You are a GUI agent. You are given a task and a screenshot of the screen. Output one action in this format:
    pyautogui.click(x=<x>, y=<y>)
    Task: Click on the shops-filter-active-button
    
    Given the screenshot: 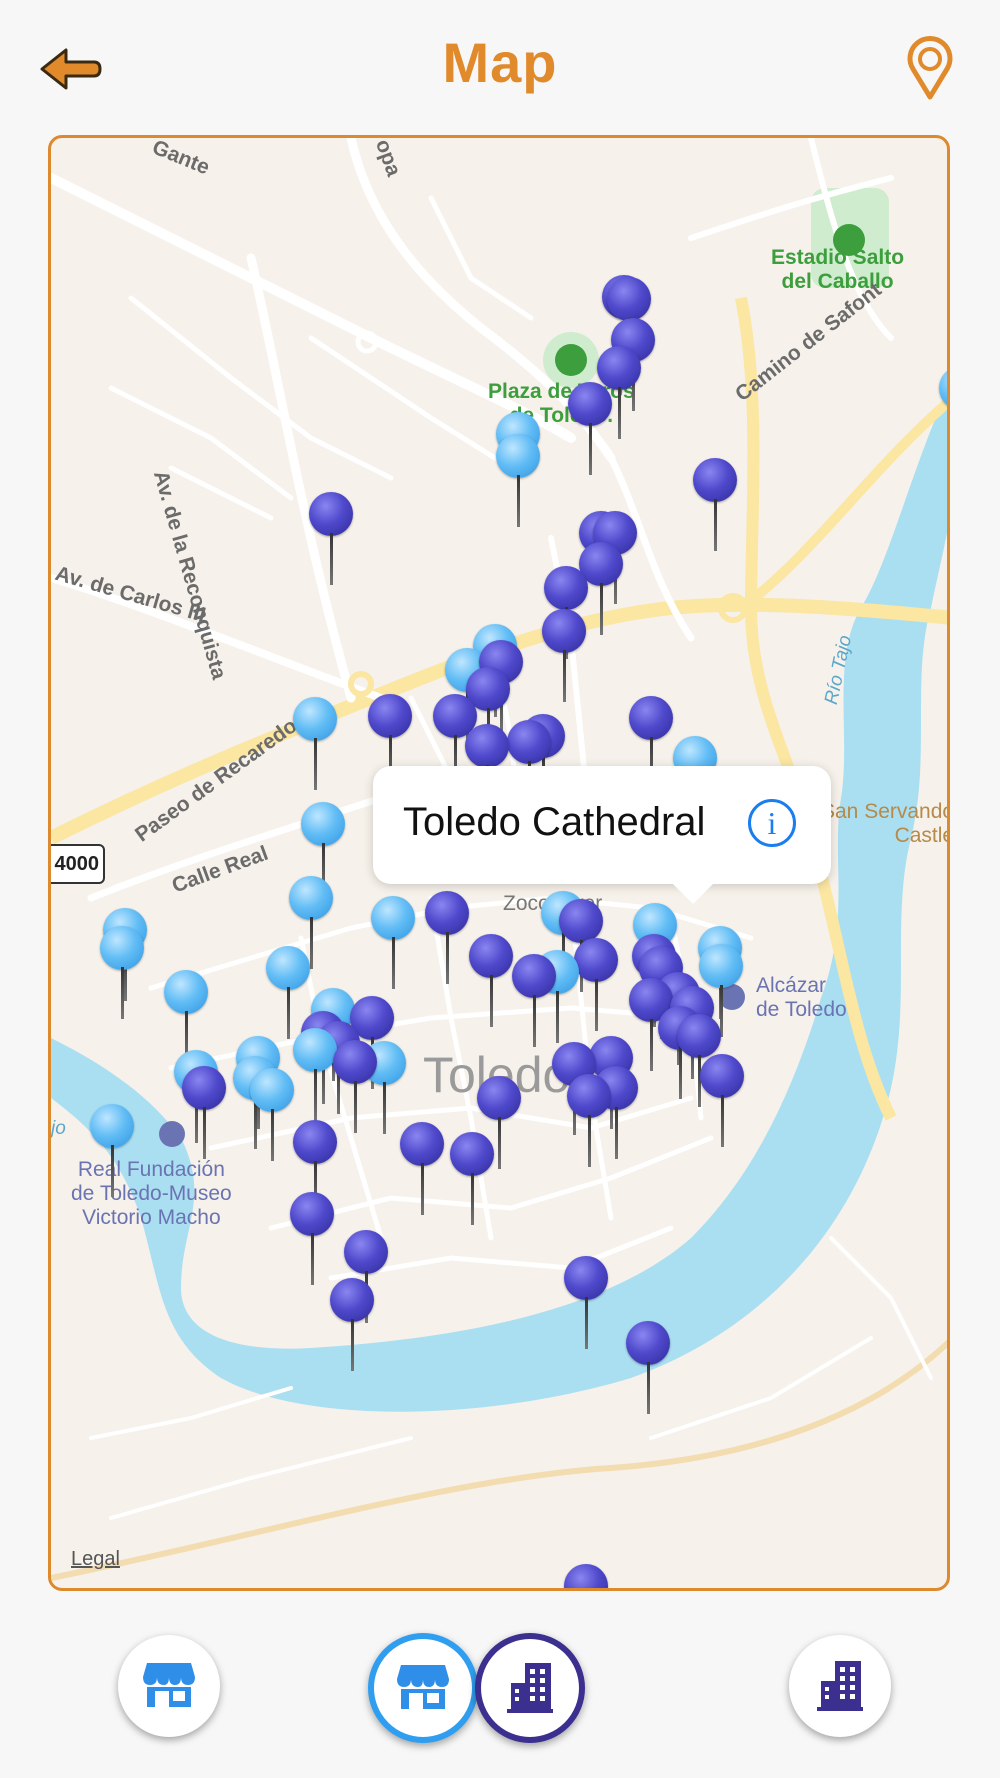 What is the action you would take?
    pyautogui.click(x=423, y=1688)
    